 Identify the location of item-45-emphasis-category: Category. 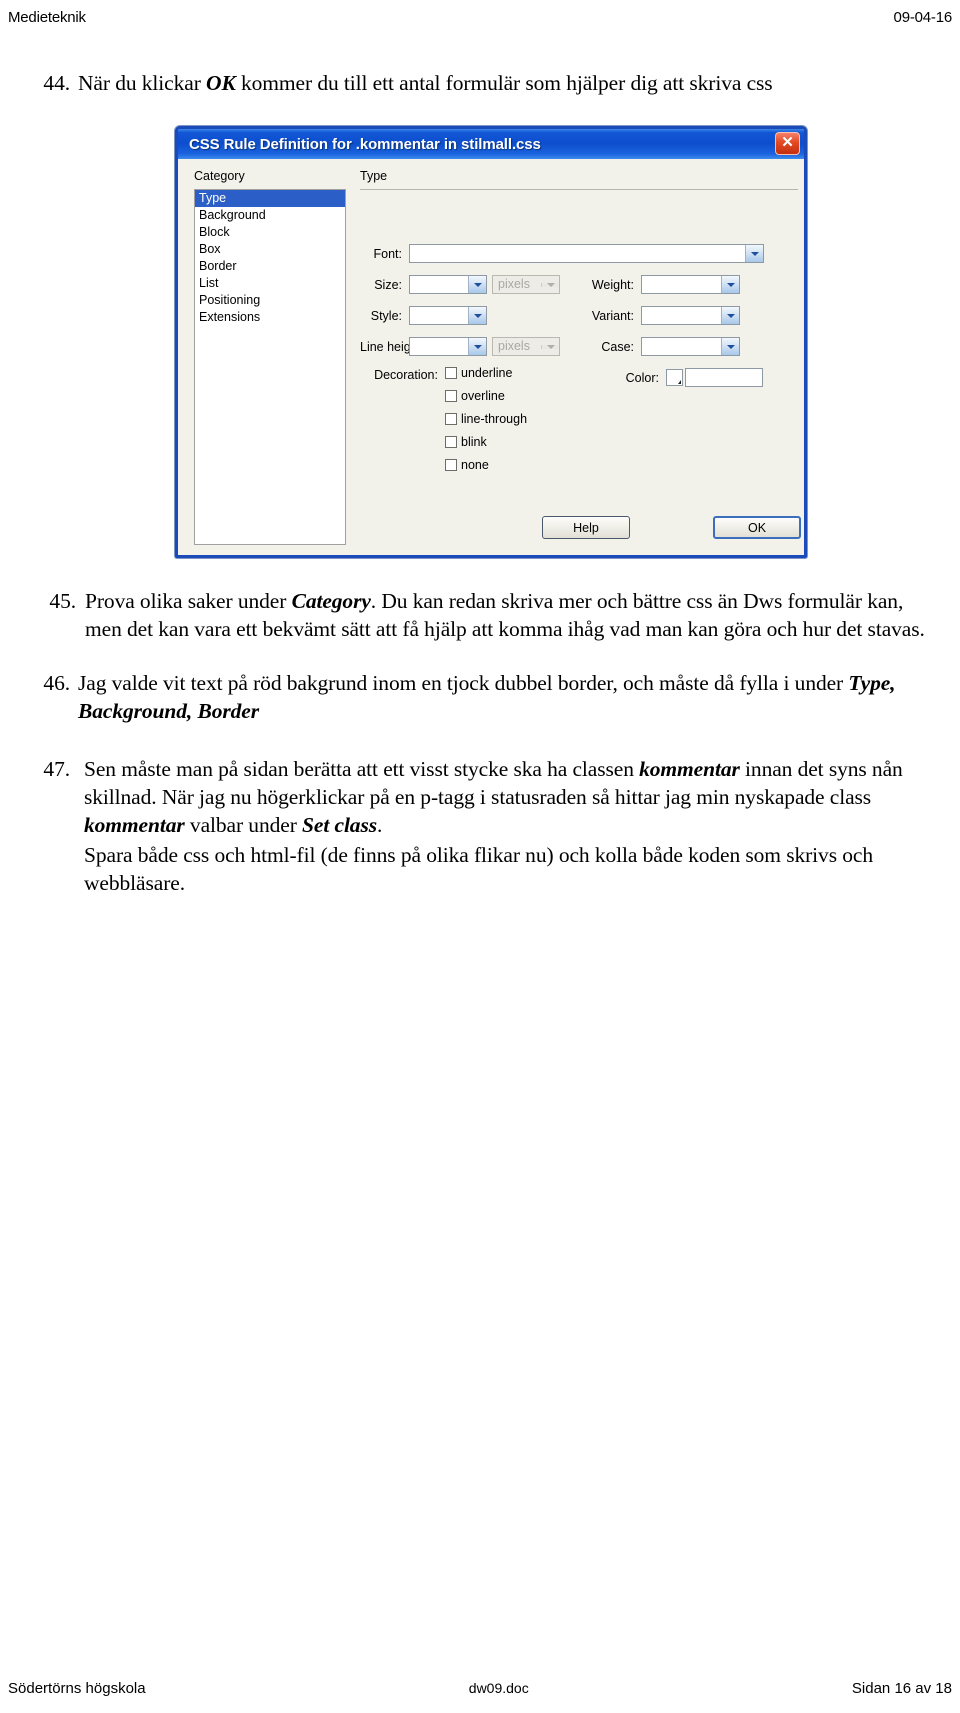
(331, 601).